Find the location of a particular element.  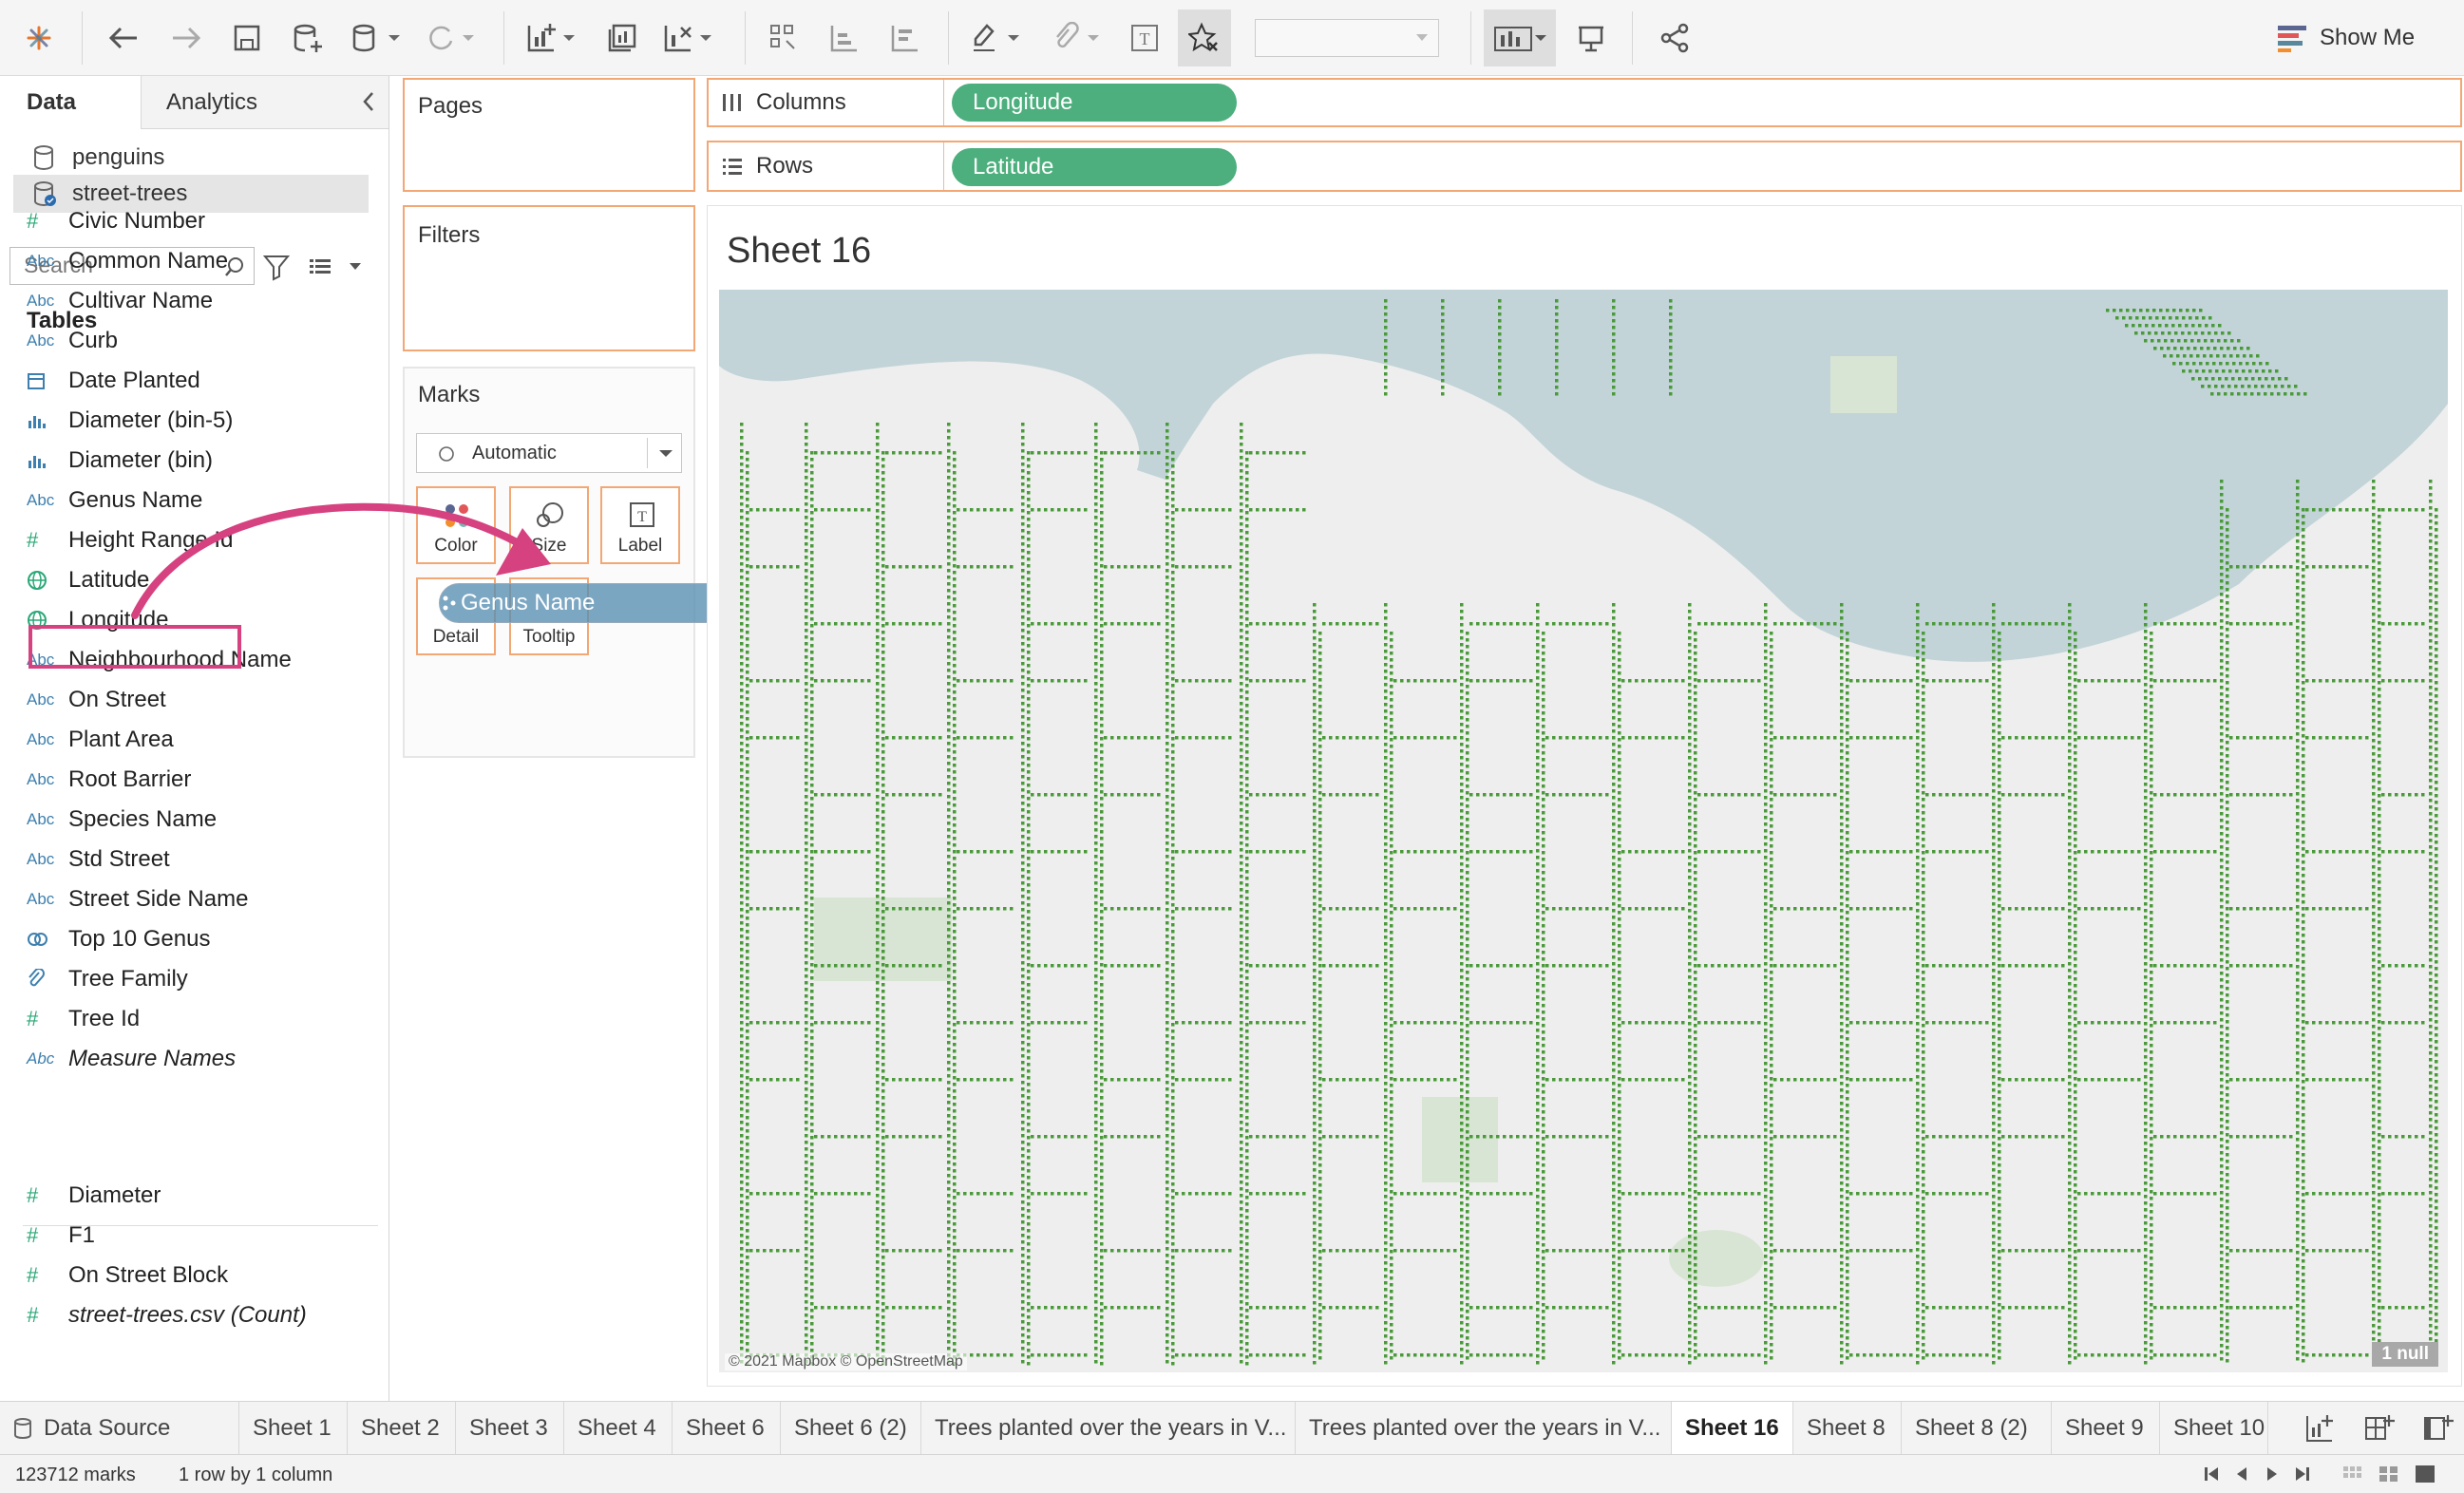

field-label: Top 10 Genus is located at coordinates (139, 939).